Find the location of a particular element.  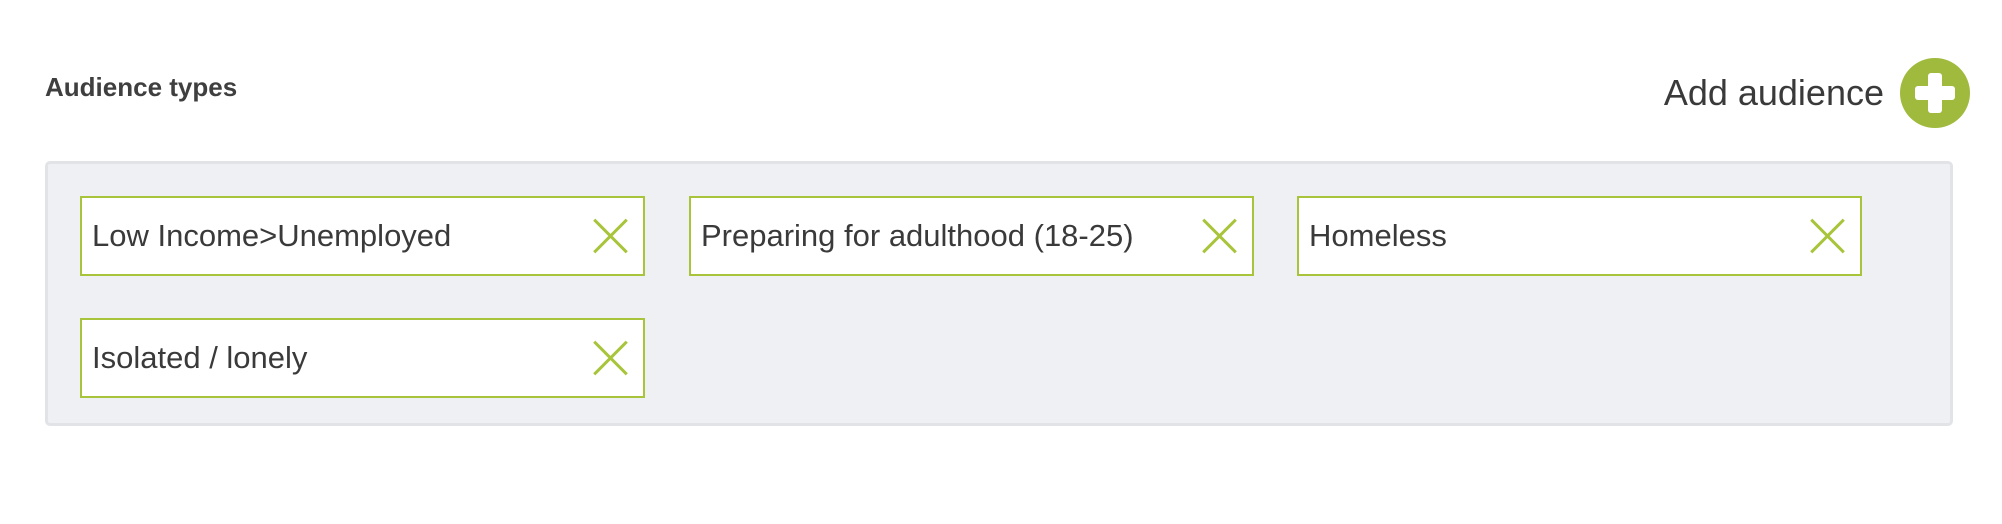

plus-circle-icon is located at coordinates (1935, 93).